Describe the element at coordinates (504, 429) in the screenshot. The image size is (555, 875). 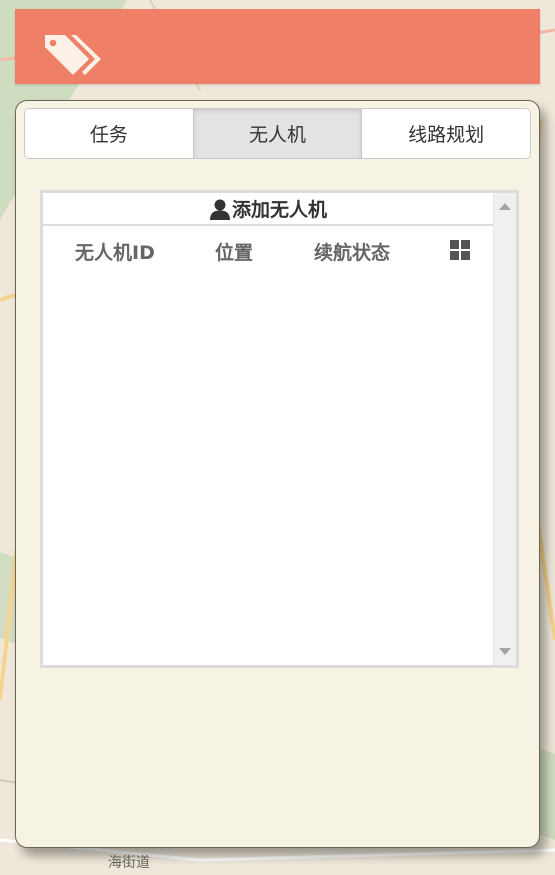
I see `list-scrollbar` at that location.